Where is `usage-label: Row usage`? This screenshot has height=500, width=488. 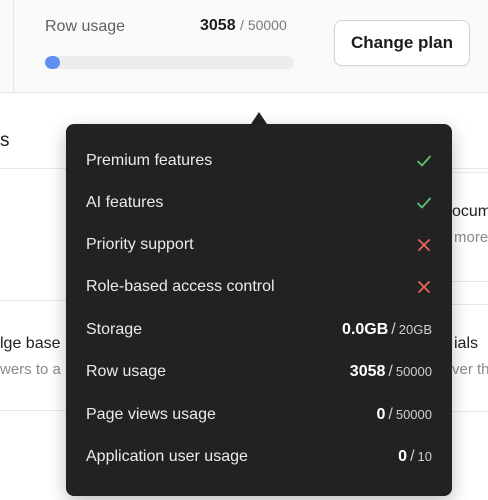
usage-label: Row usage is located at coordinates (126, 371).